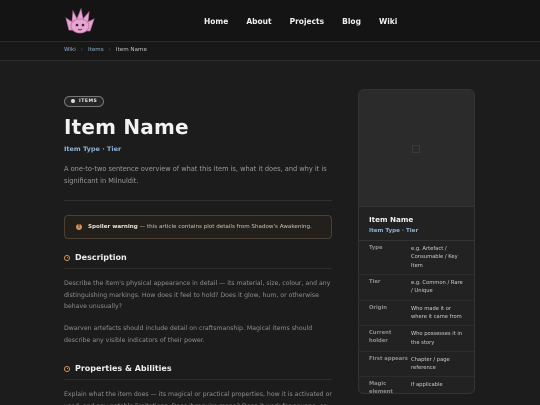 The image size is (540, 405). What do you see at coordinates (380, 337) in the screenshot?
I see `infobox-key: Current holder` at bounding box center [380, 337].